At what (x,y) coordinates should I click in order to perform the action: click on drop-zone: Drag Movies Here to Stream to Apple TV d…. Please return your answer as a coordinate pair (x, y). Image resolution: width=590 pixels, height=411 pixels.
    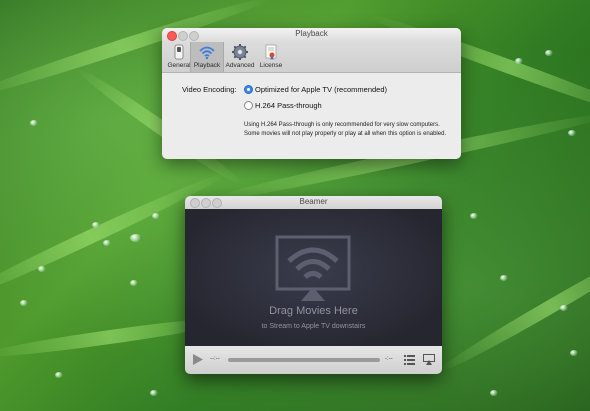
    Looking at the image, I should click on (313, 277).